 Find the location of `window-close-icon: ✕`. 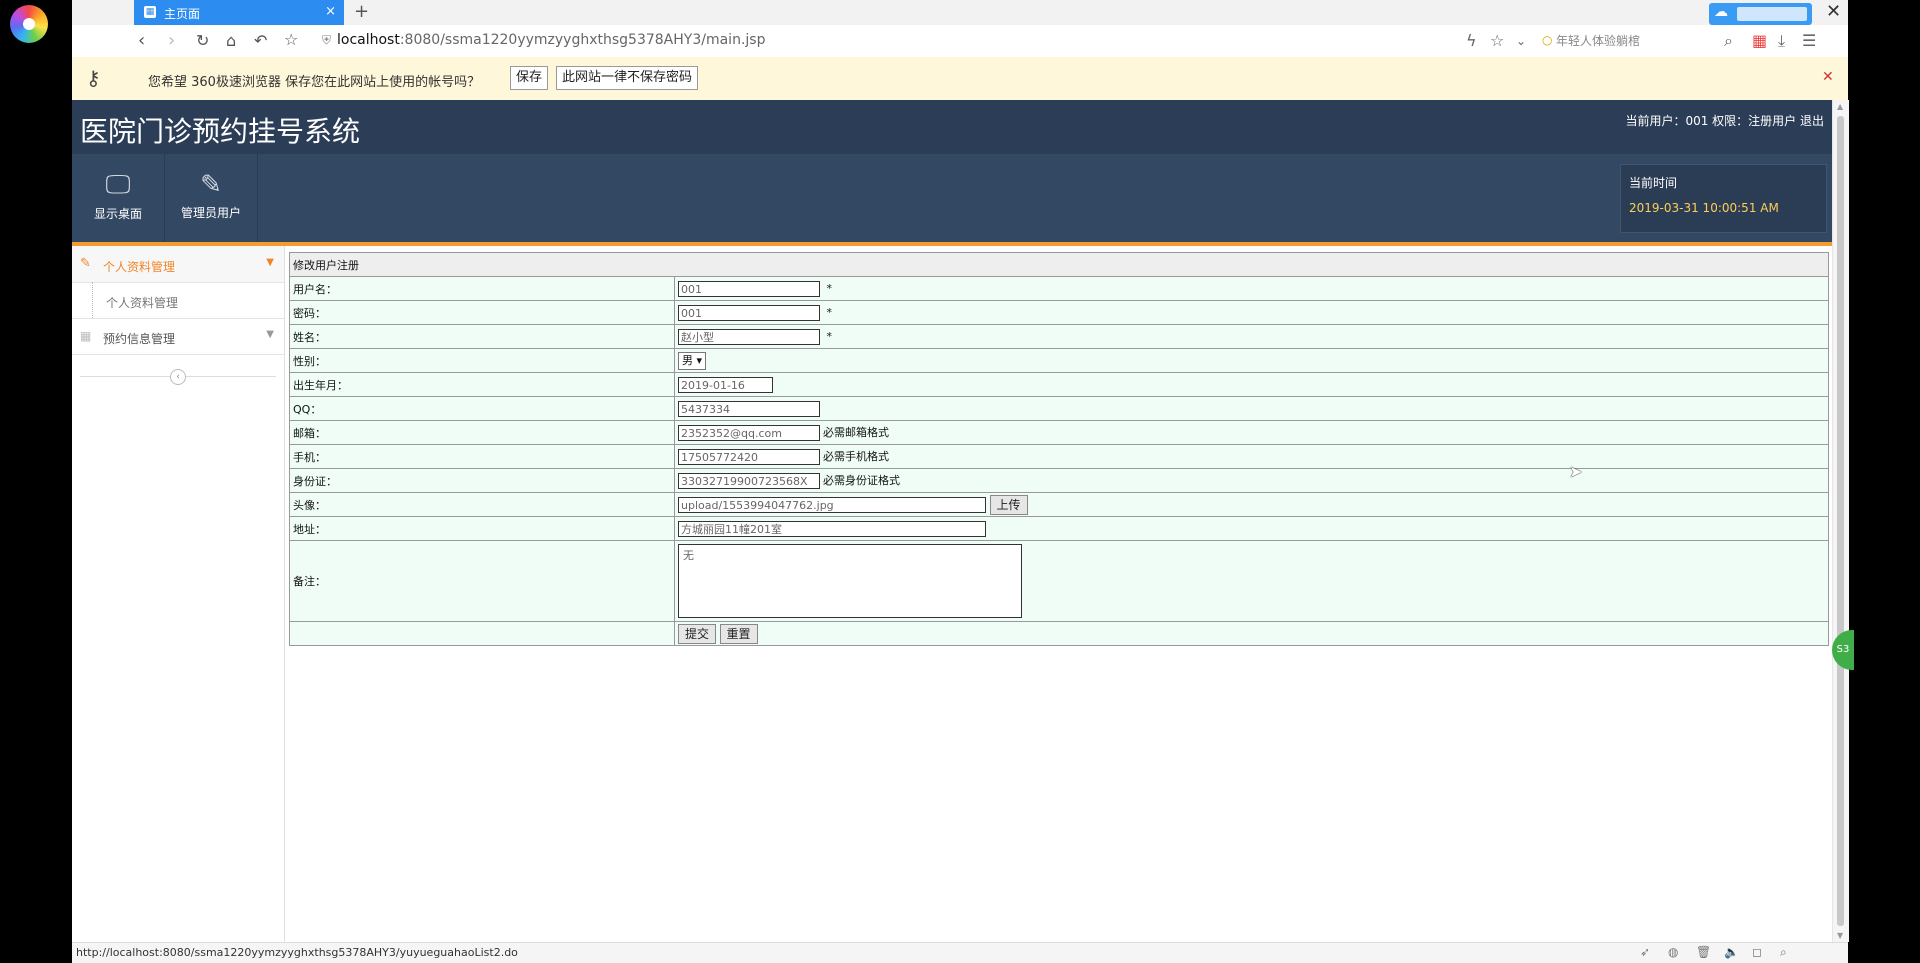

window-close-icon: ✕ is located at coordinates (1833, 11).